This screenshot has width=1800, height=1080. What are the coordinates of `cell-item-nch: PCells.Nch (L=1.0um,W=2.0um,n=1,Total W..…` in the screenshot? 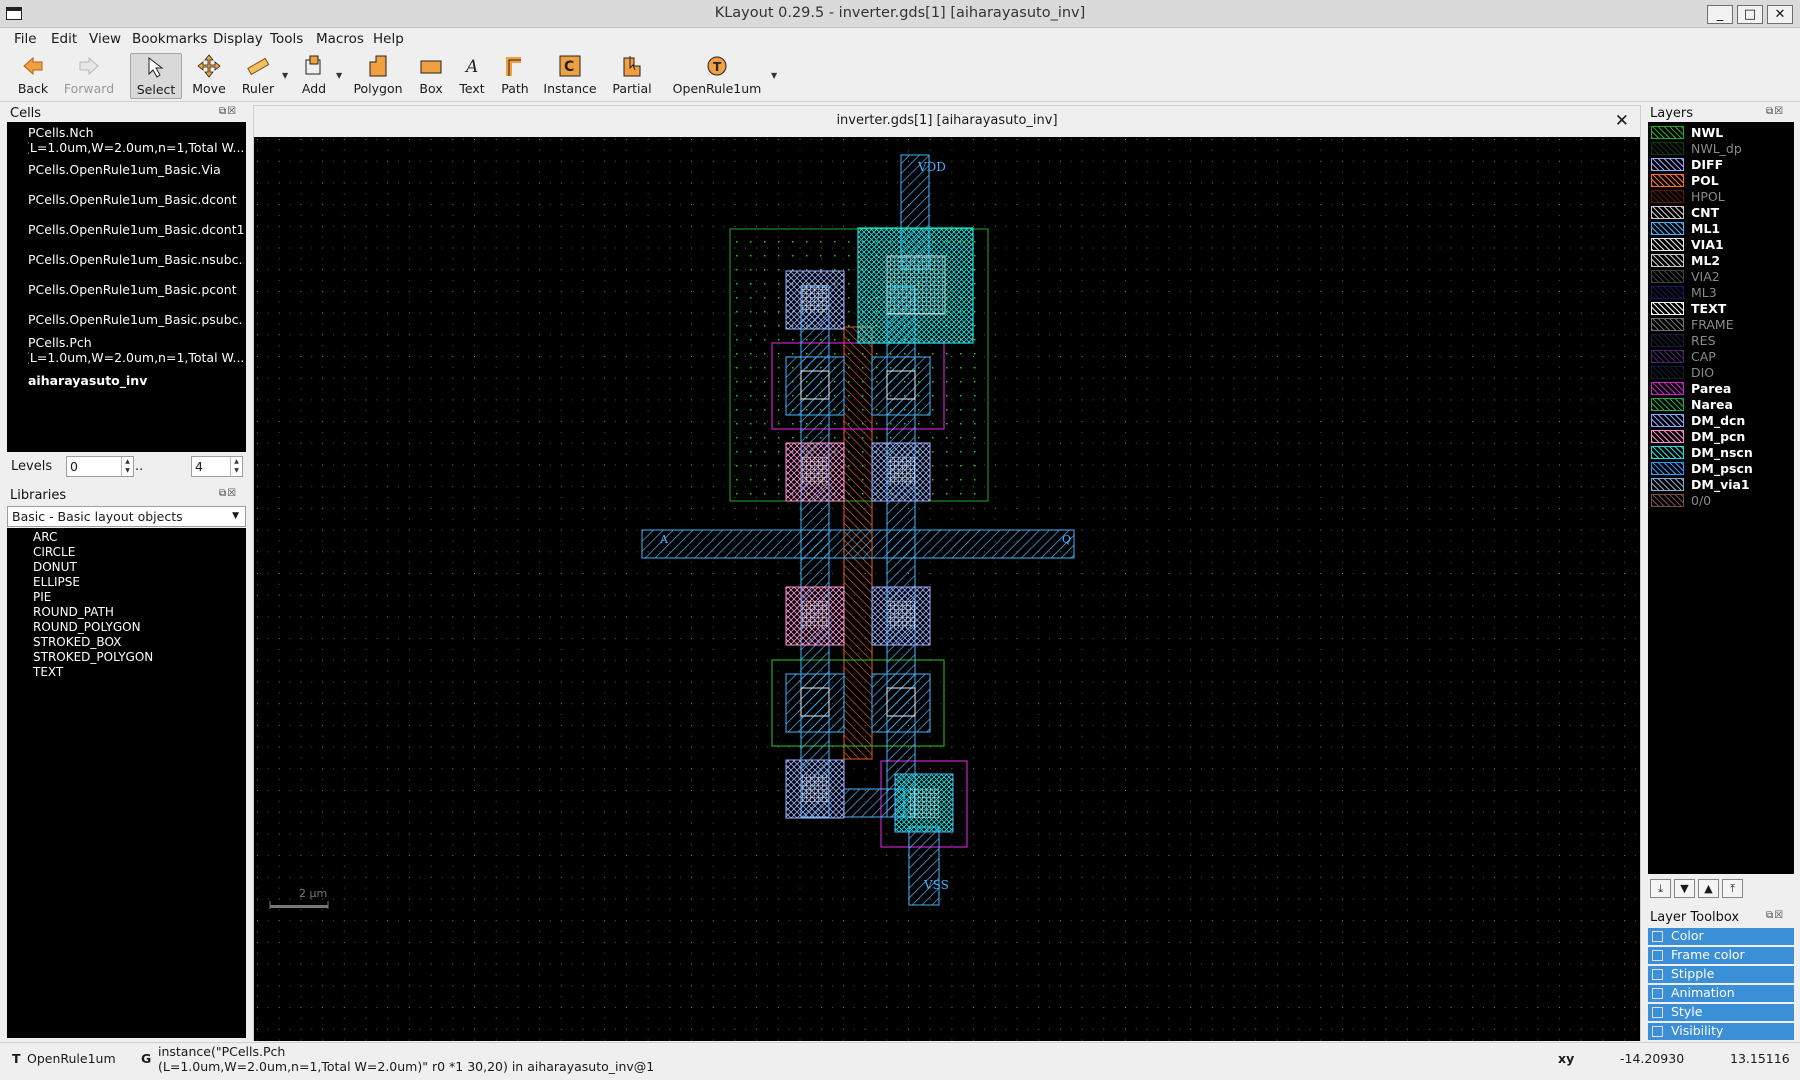 It's located at (136, 140).